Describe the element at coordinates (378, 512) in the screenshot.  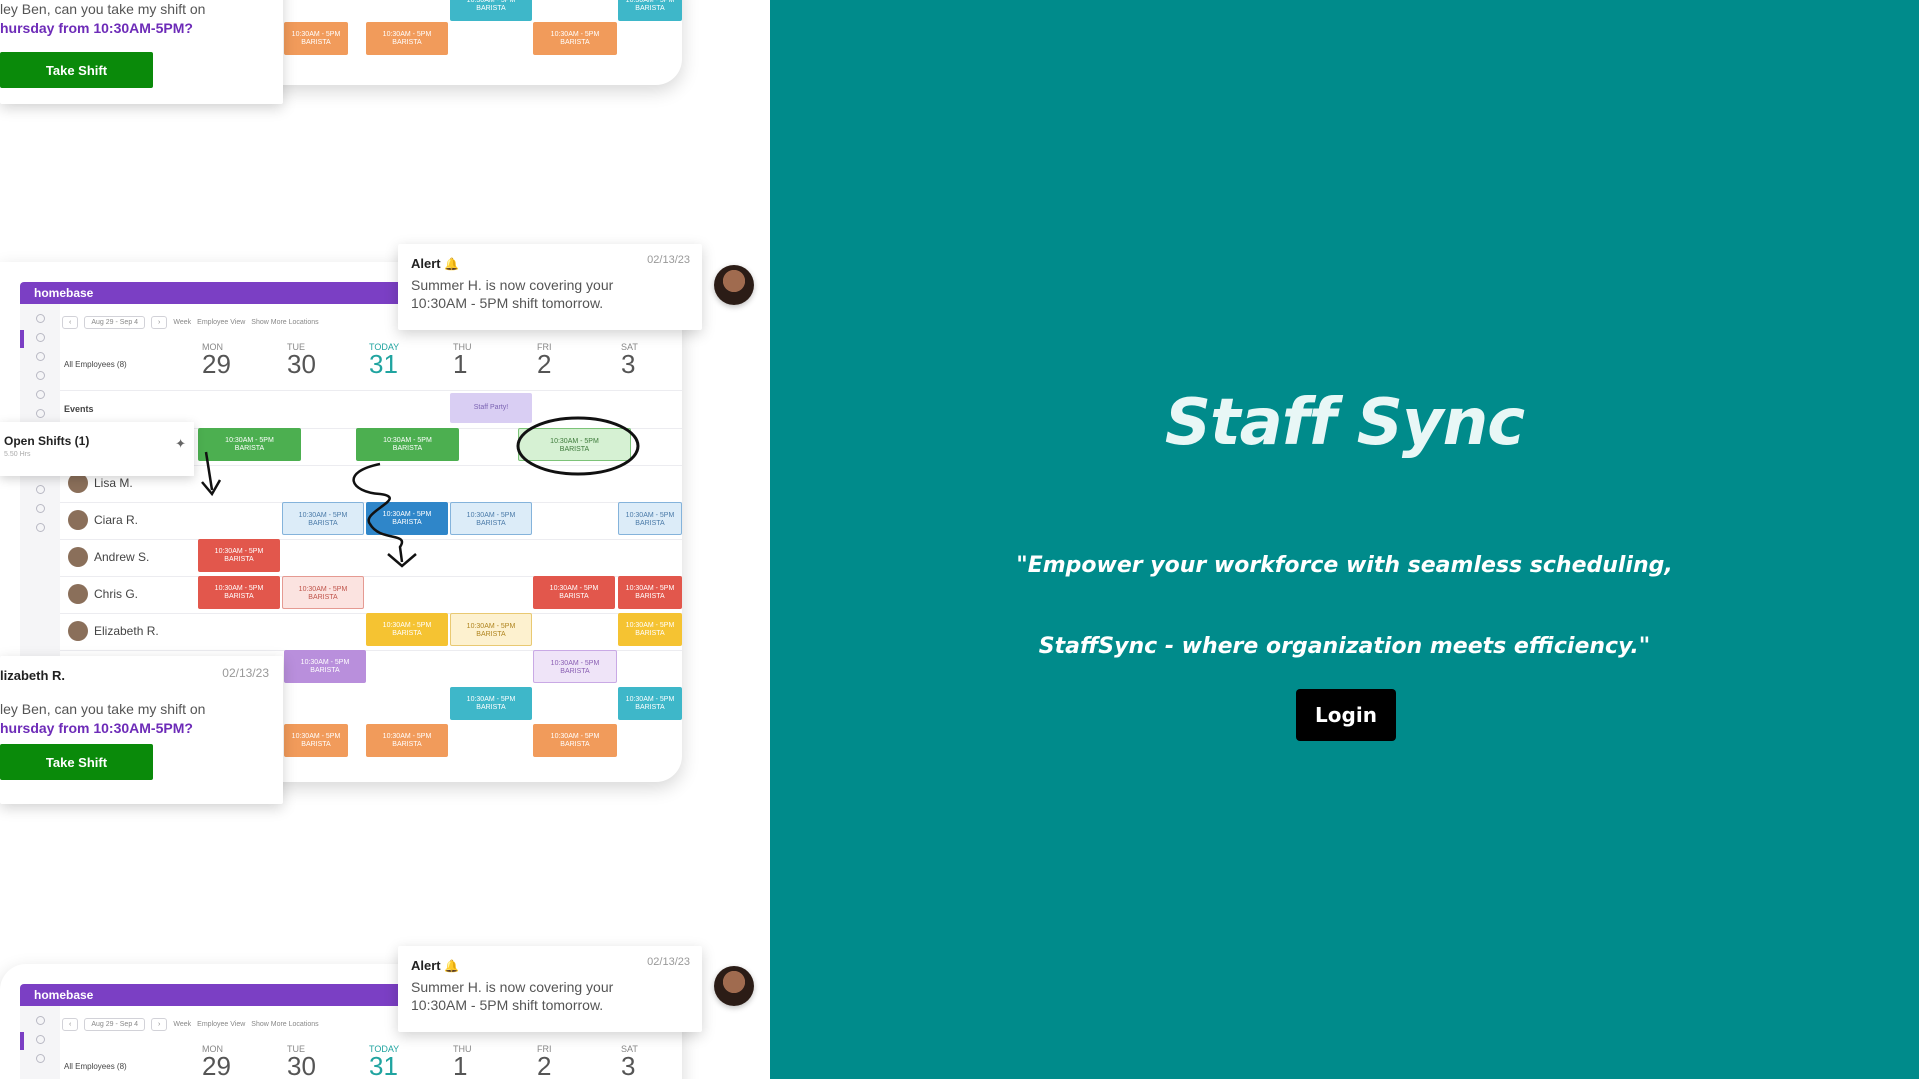
I see `squiggle-annotation` at that location.